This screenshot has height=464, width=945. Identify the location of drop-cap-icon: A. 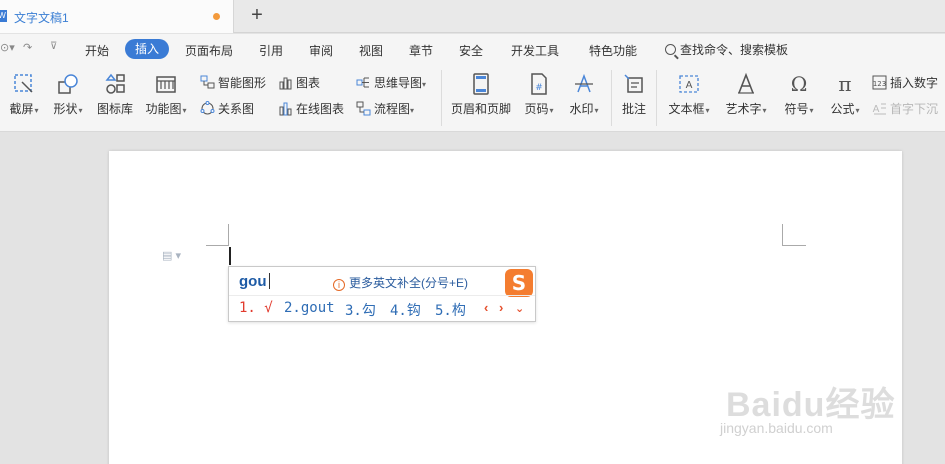
(879, 109).